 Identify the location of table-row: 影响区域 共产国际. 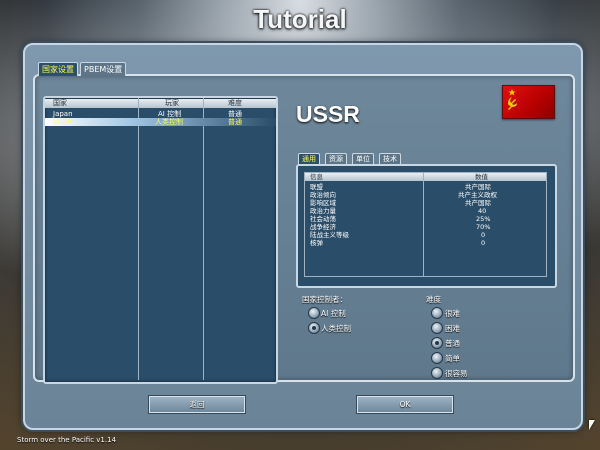
(425, 203).